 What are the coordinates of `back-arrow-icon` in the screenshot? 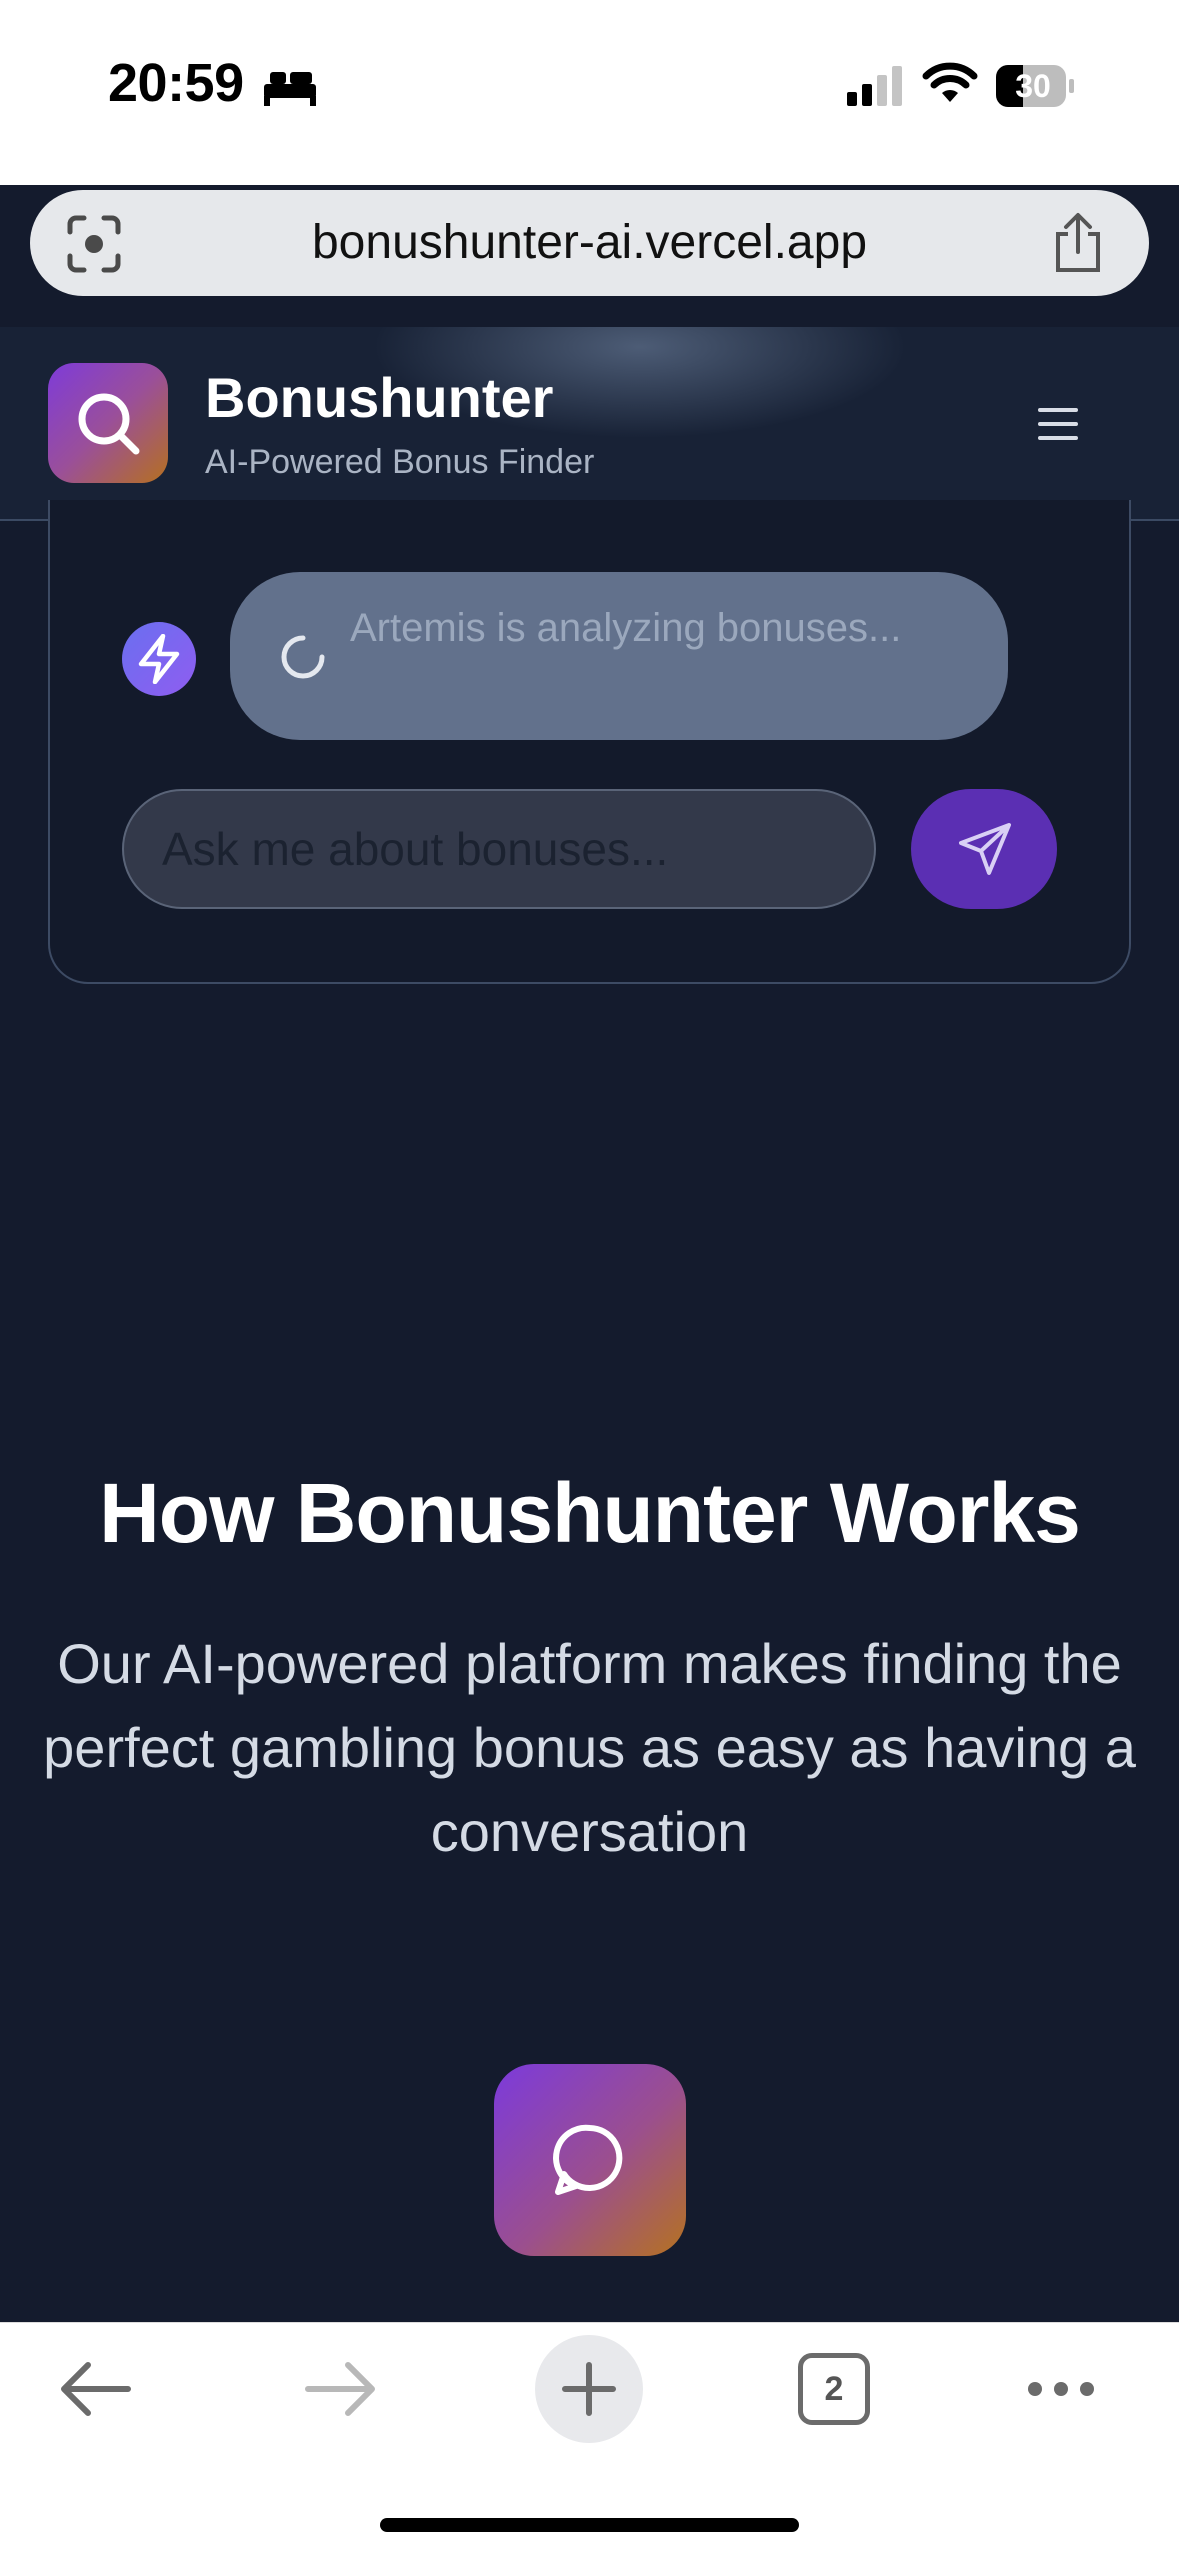 It's located at (95, 2389).